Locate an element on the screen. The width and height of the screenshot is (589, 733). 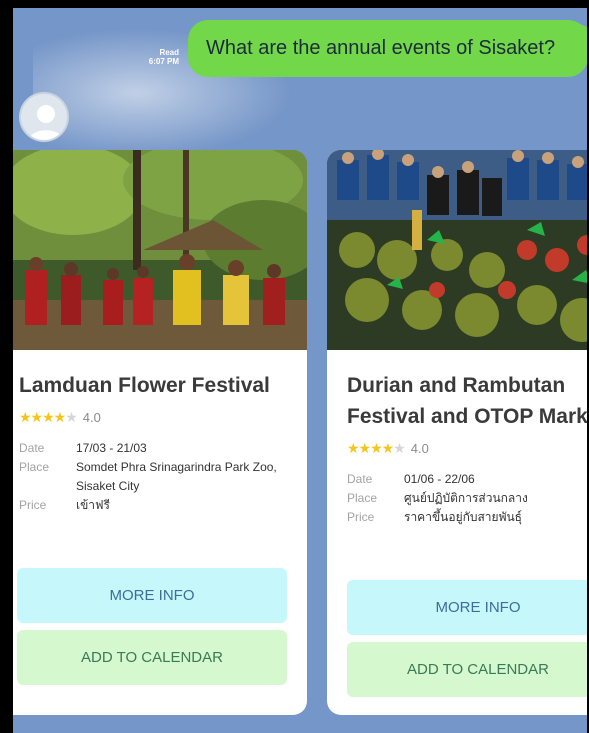
price-value: เข้าฟรี is located at coordinates (93, 505).